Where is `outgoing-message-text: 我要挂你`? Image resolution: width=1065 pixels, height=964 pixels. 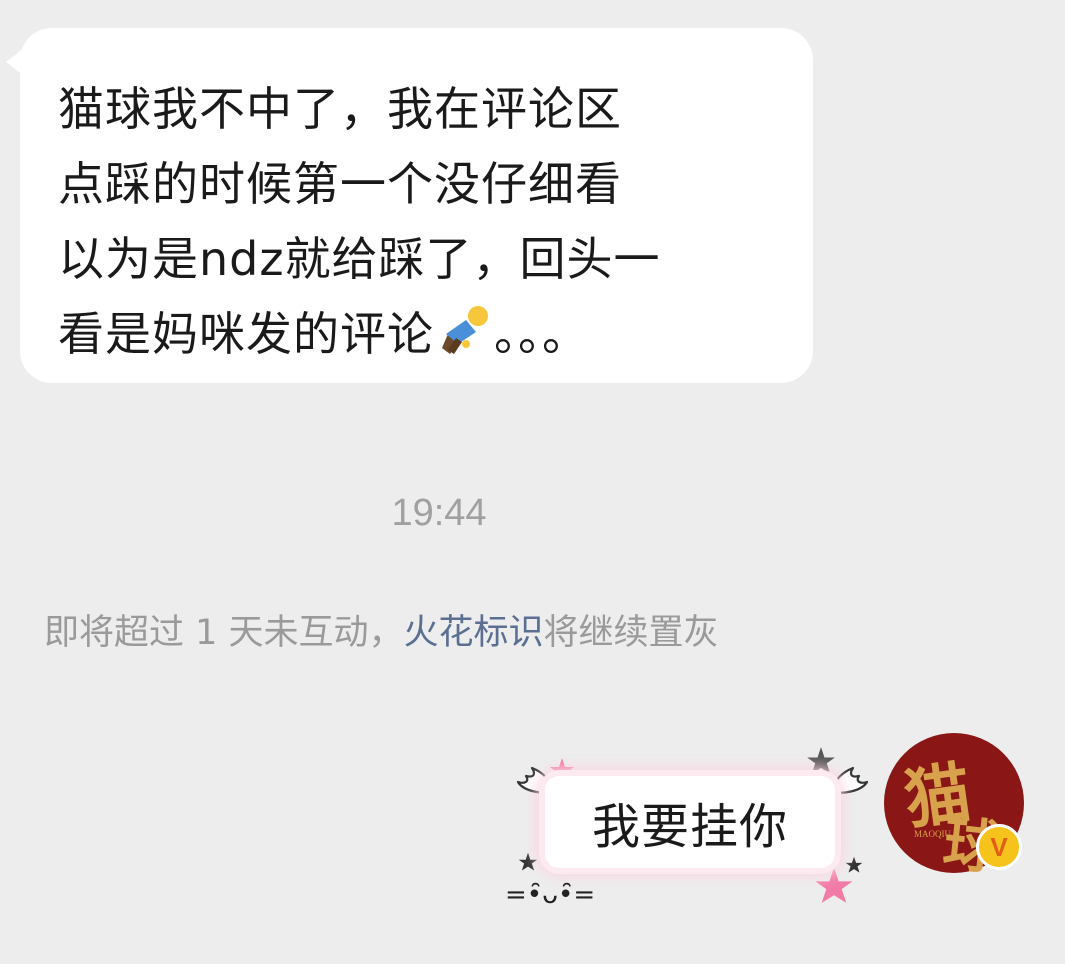 outgoing-message-text: 我要挂你 is located at coordinates (689, 827).